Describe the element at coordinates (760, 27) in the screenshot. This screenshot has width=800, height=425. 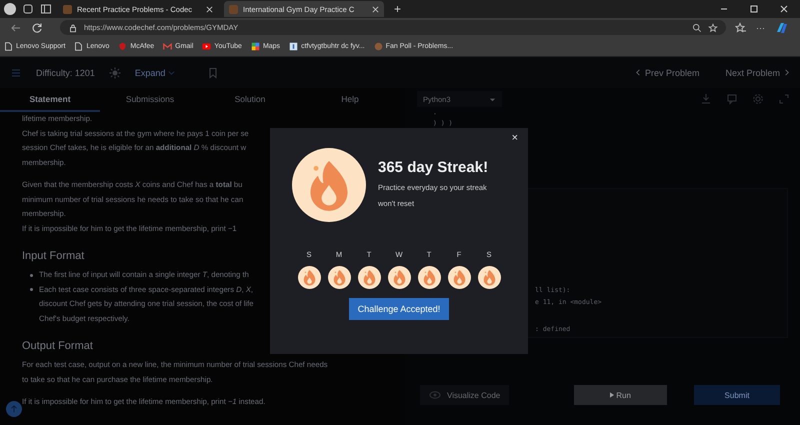
I see `more-menu-button: ···` at that location.